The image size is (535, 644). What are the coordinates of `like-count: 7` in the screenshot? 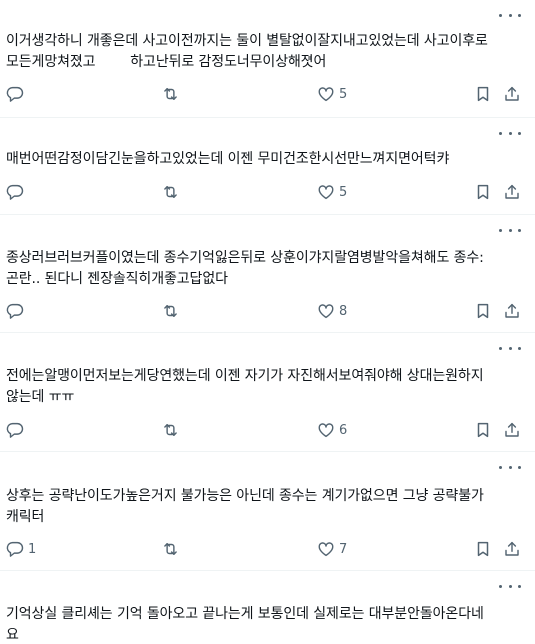 It's located at (343, 549).